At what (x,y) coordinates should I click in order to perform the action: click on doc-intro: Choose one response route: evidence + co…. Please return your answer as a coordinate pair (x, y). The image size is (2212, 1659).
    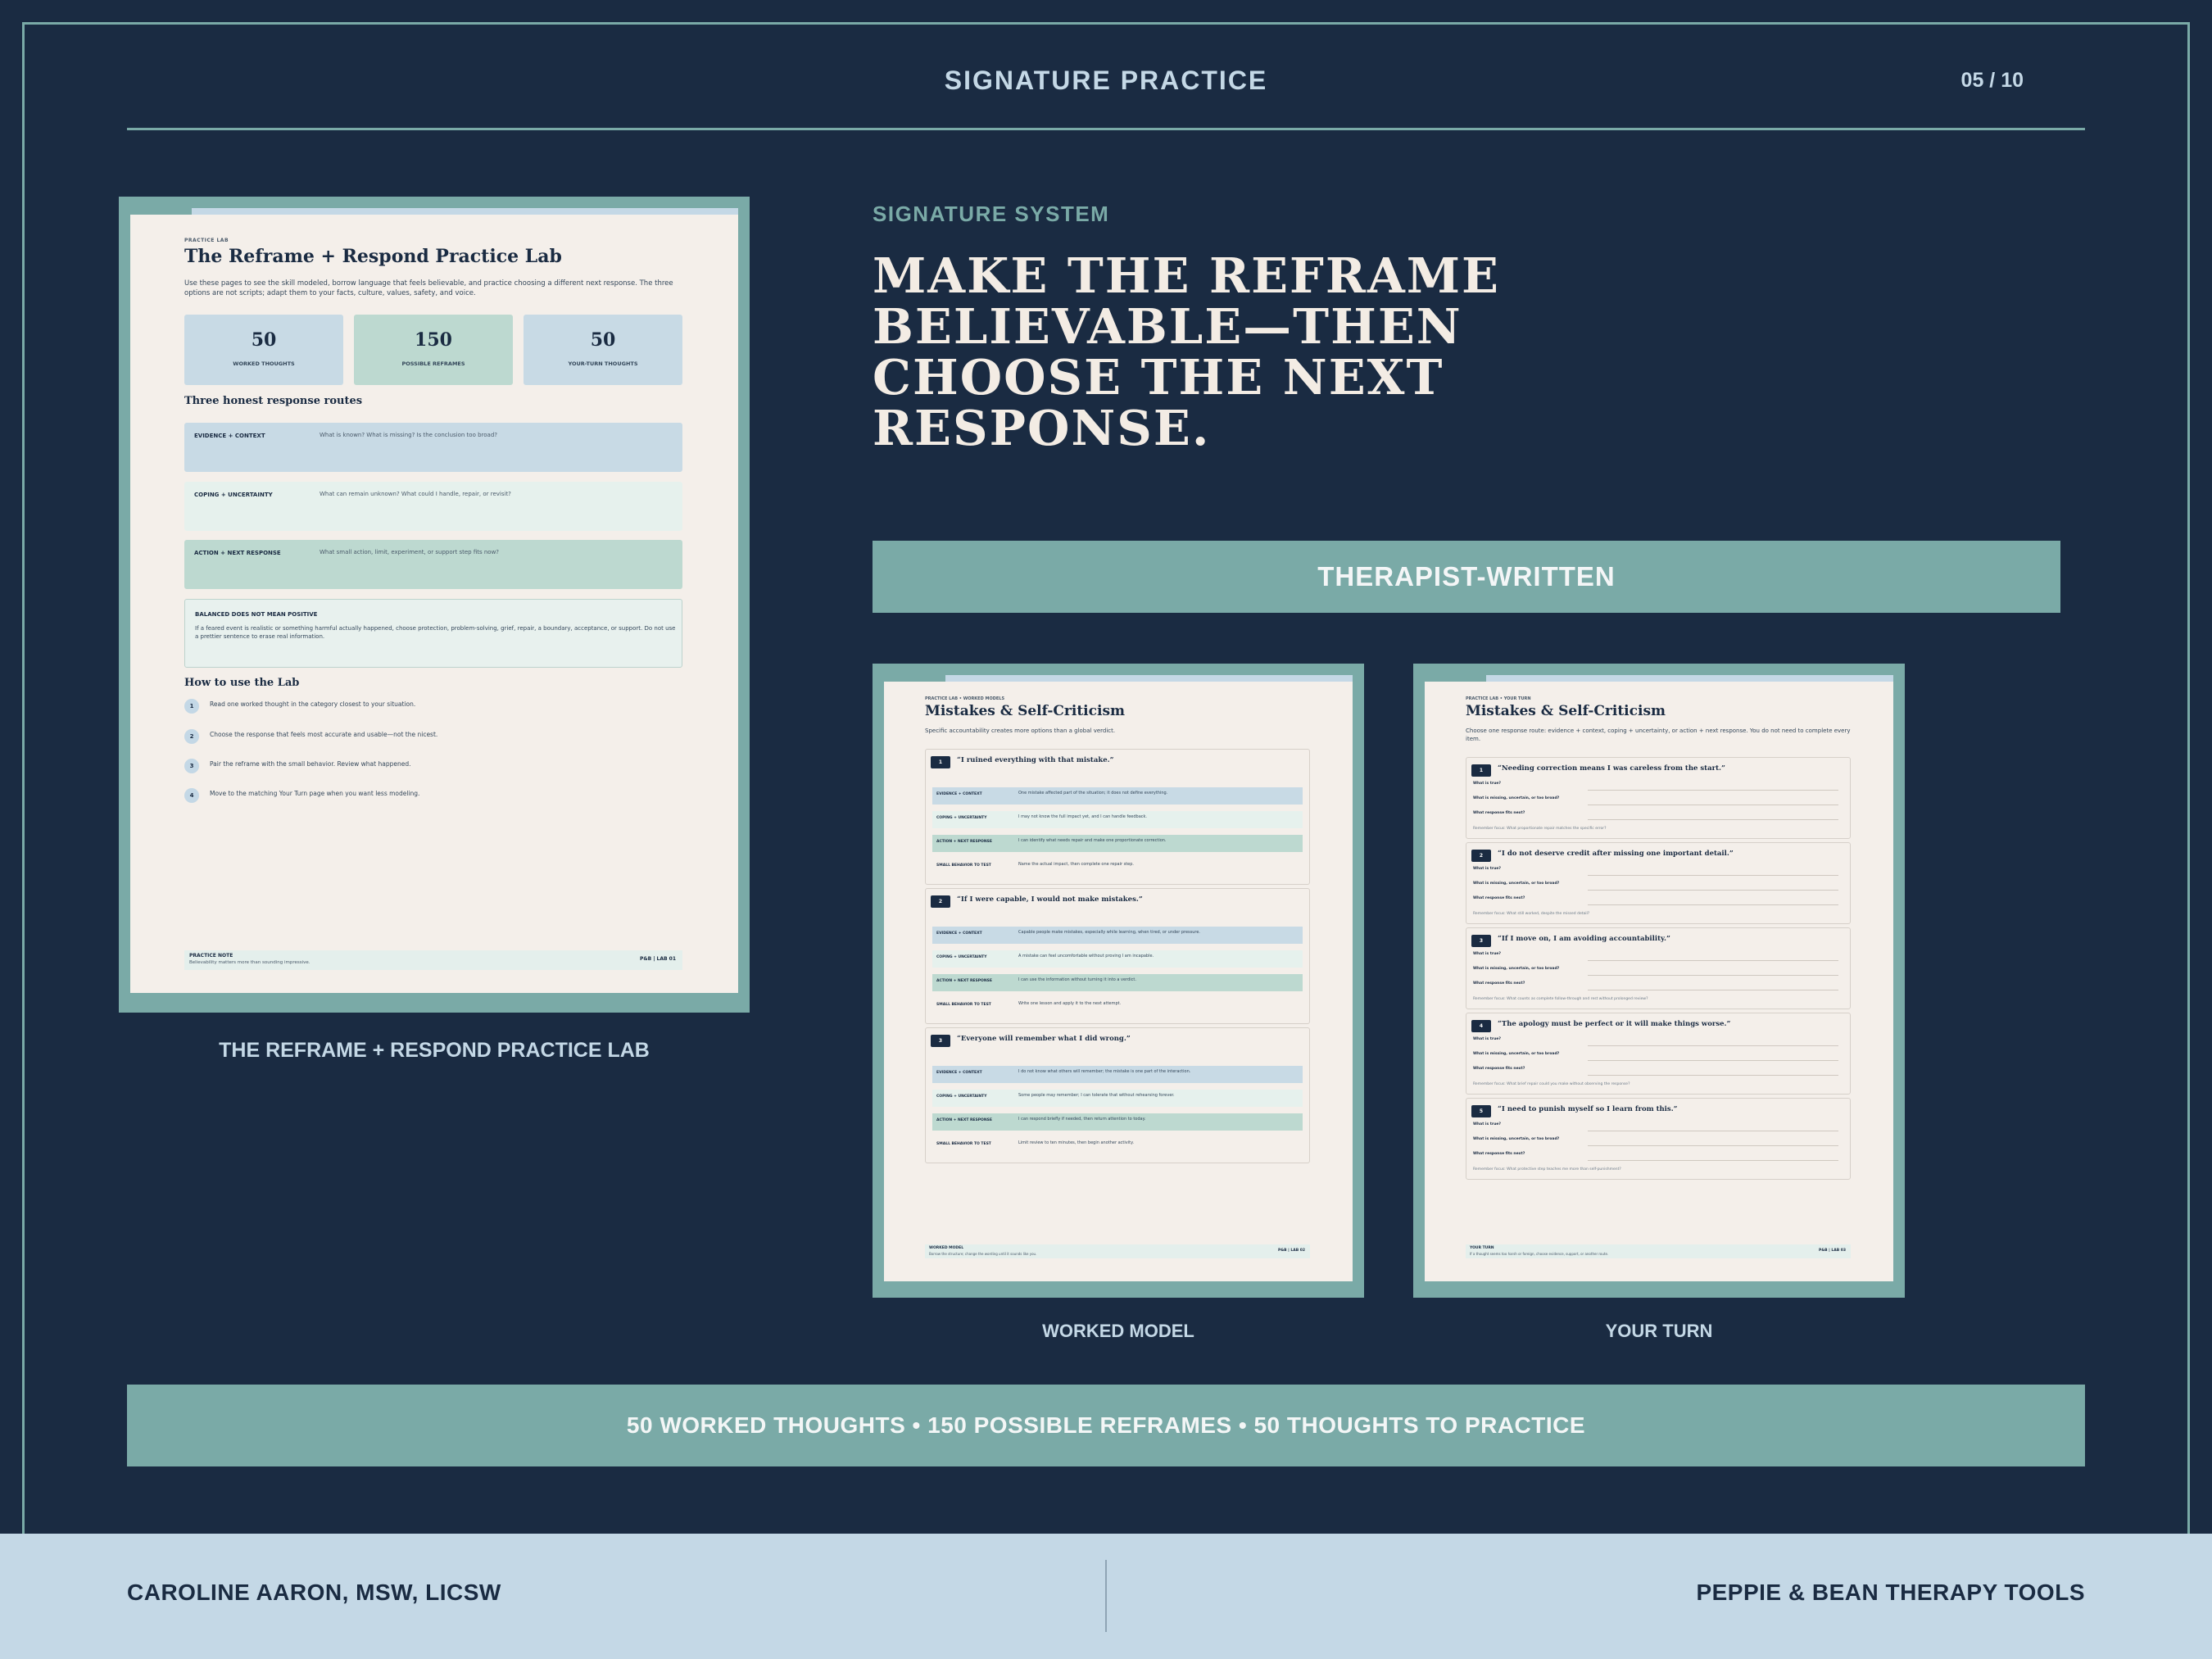
    Looking at the image, I should click on (1658, 735).